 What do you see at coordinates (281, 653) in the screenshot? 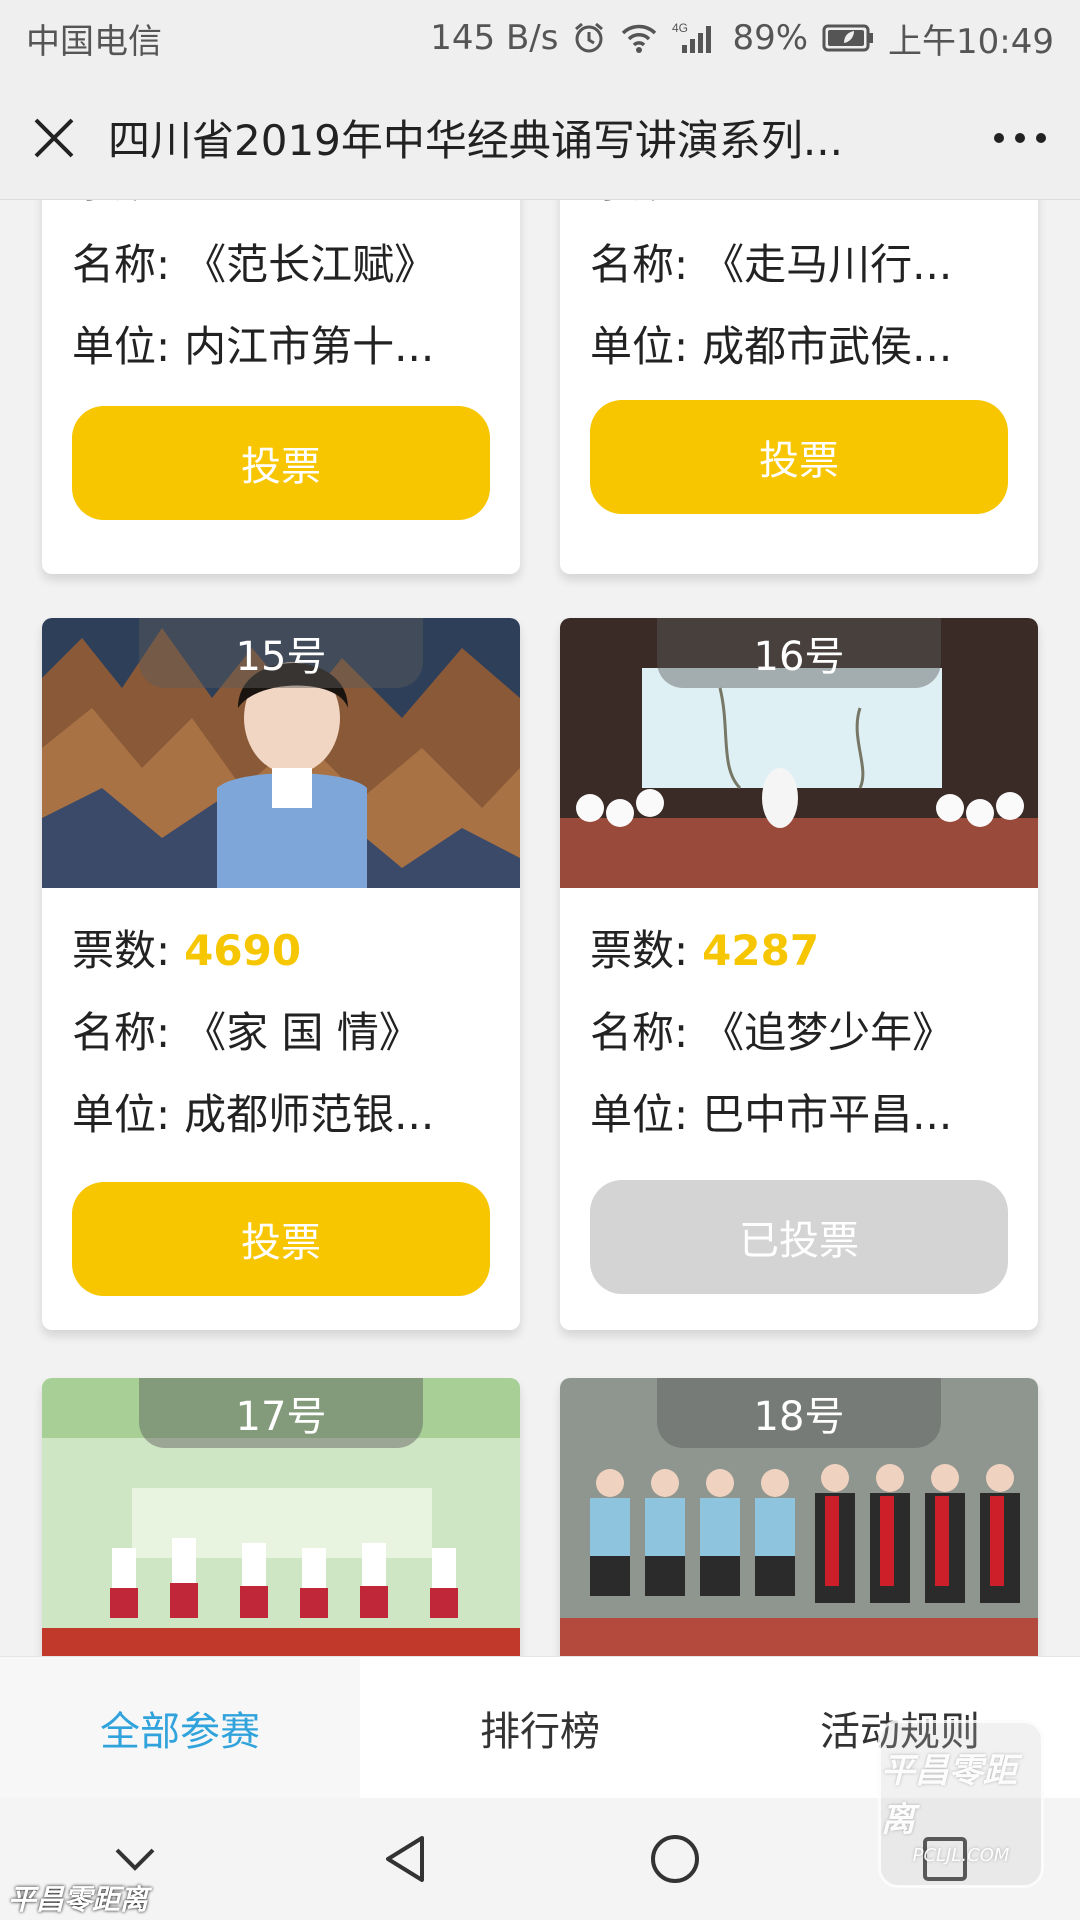
I see `contestant-number: 15号` at bounding box center [281, 653].